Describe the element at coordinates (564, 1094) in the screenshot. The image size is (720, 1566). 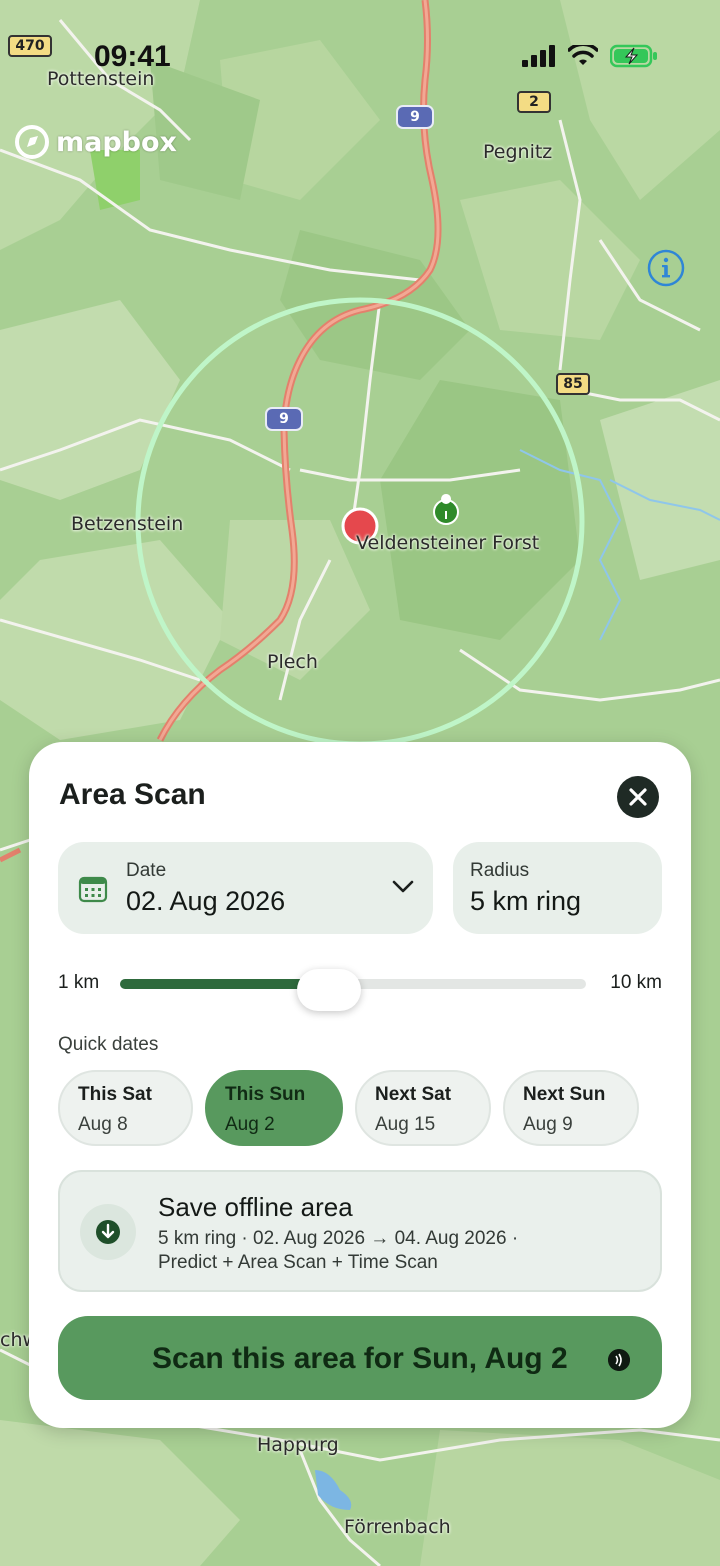
I see `chip-day: Next Sun` at that location.